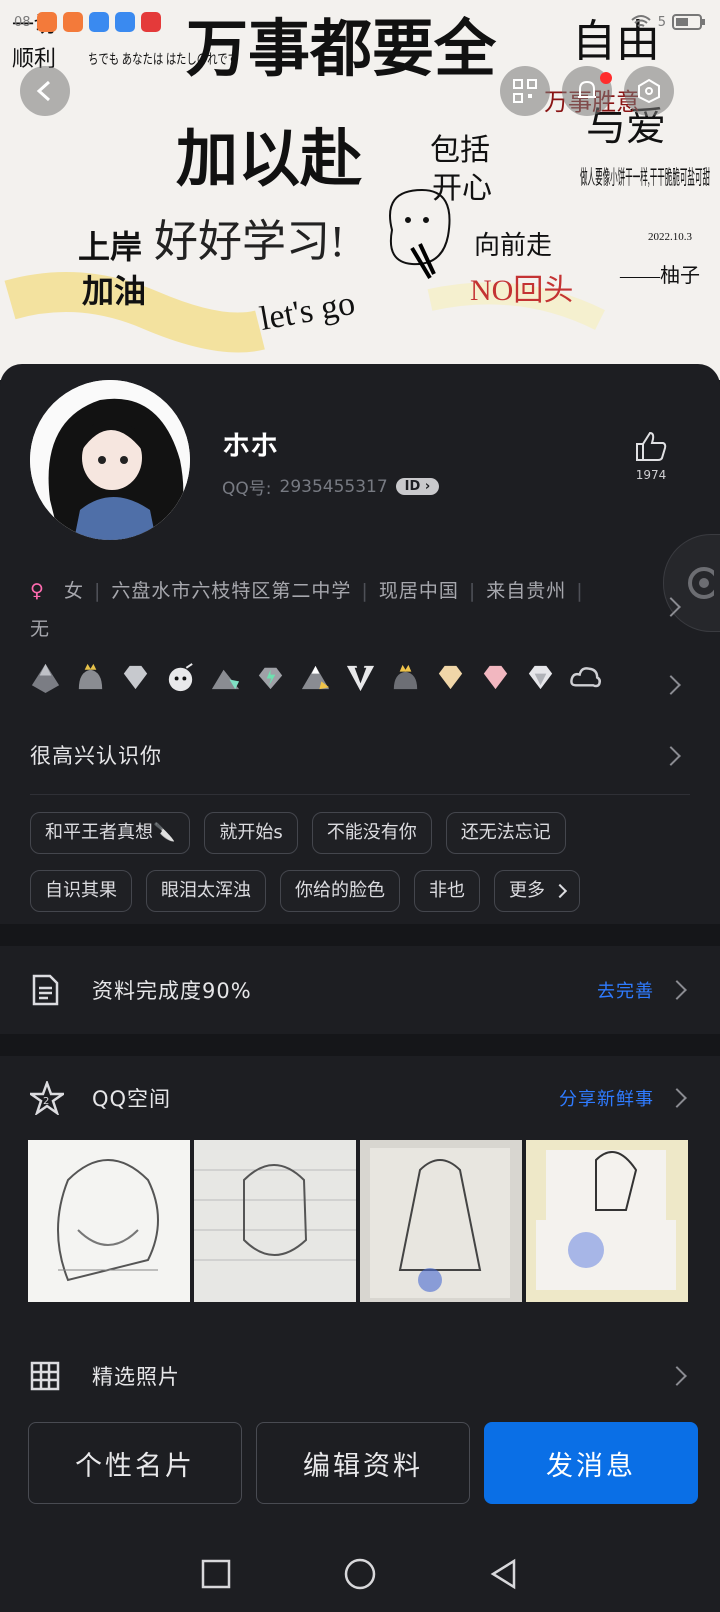 This screenshot has height=1612, width=720. What do you see at coordinates (360, 794) in the screenshot?
I see `divider` at bounding box center [360, 794].